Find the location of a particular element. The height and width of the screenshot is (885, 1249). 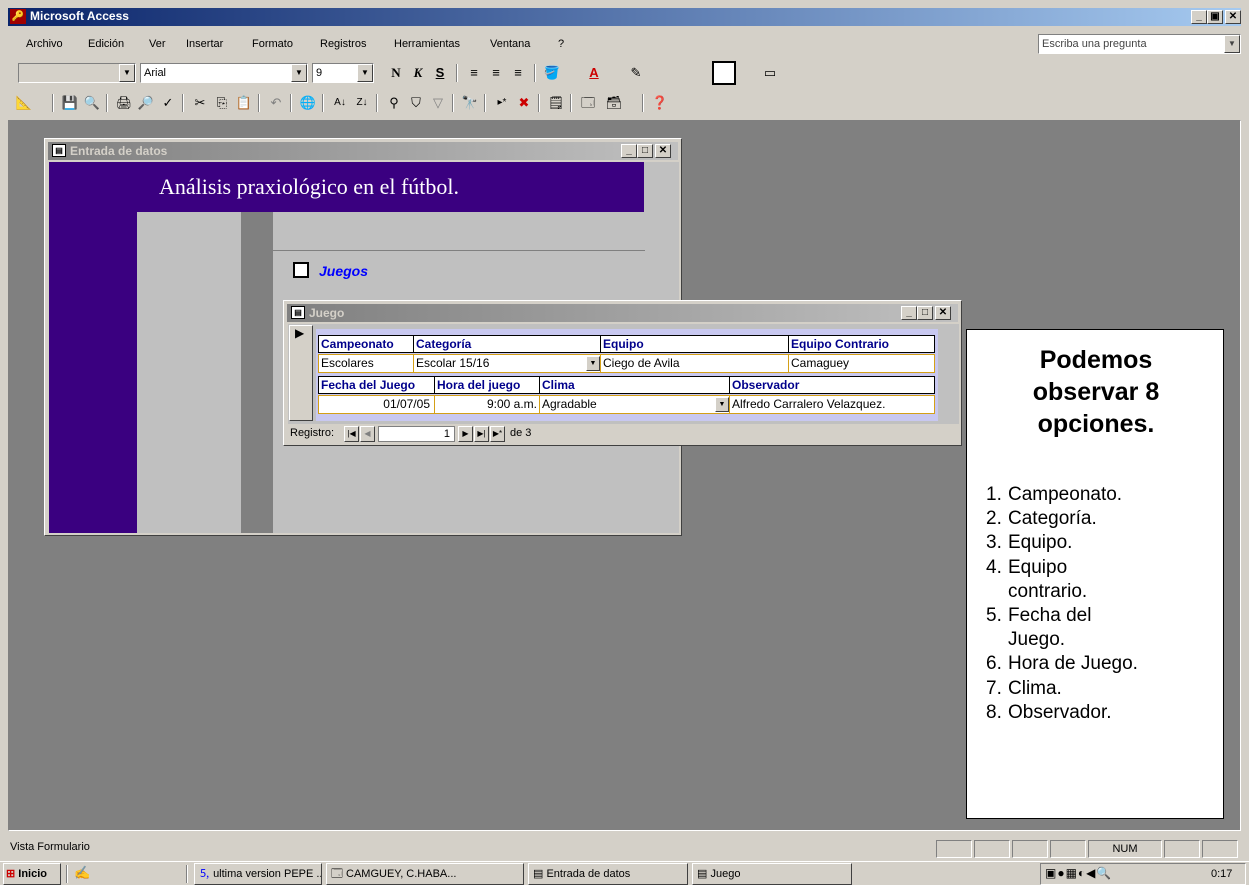

find-icon: 🔭 is located at coordinates (470, 103).